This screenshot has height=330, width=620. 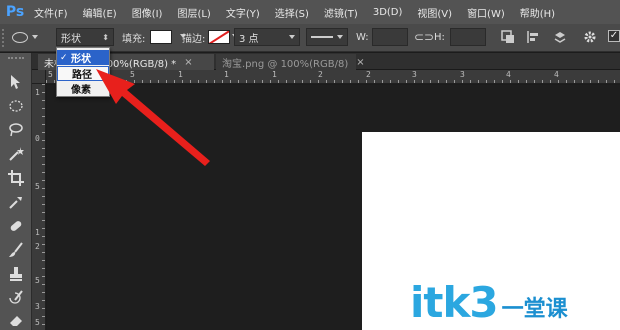 I want to click on healing-brush-icon, so click(x=16, y=226).